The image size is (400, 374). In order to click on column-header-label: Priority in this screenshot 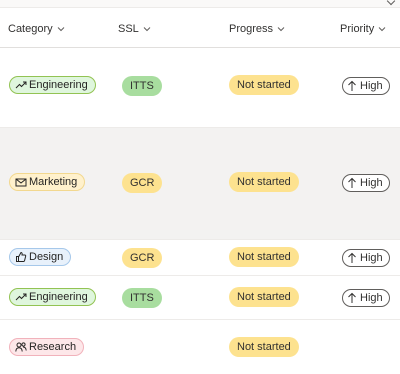, I will do `click(357, 29)`.